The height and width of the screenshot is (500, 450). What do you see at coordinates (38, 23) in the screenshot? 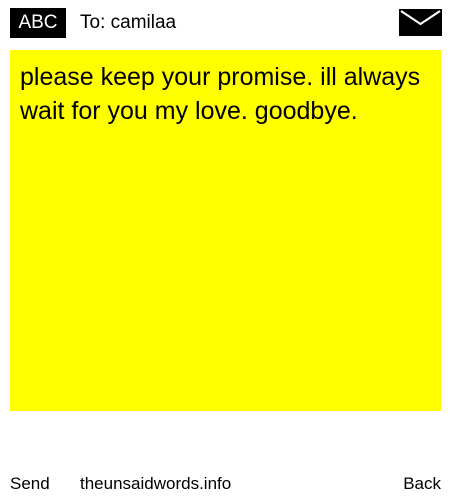
I see `abc-badge: ABC` at bounding box center [38, 23].